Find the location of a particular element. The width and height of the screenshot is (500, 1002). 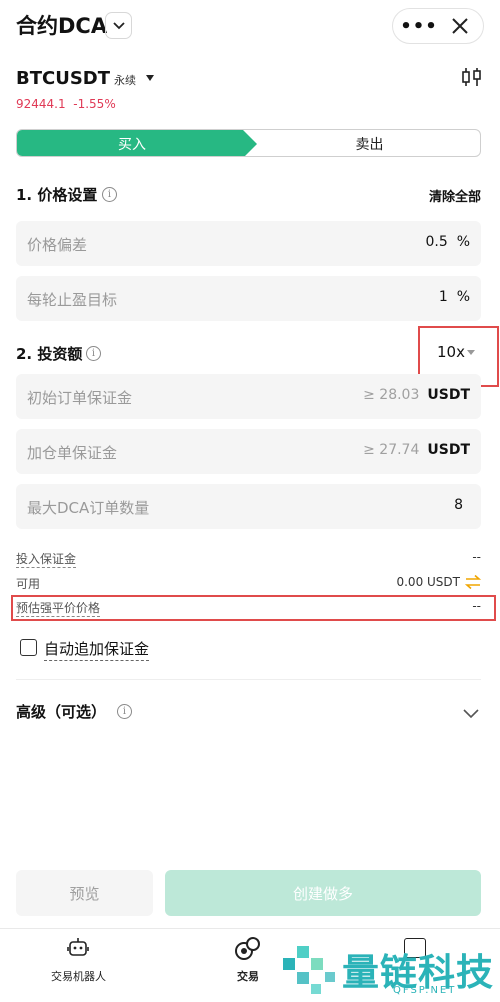

tab-trade is located at coordinates (249, 951).